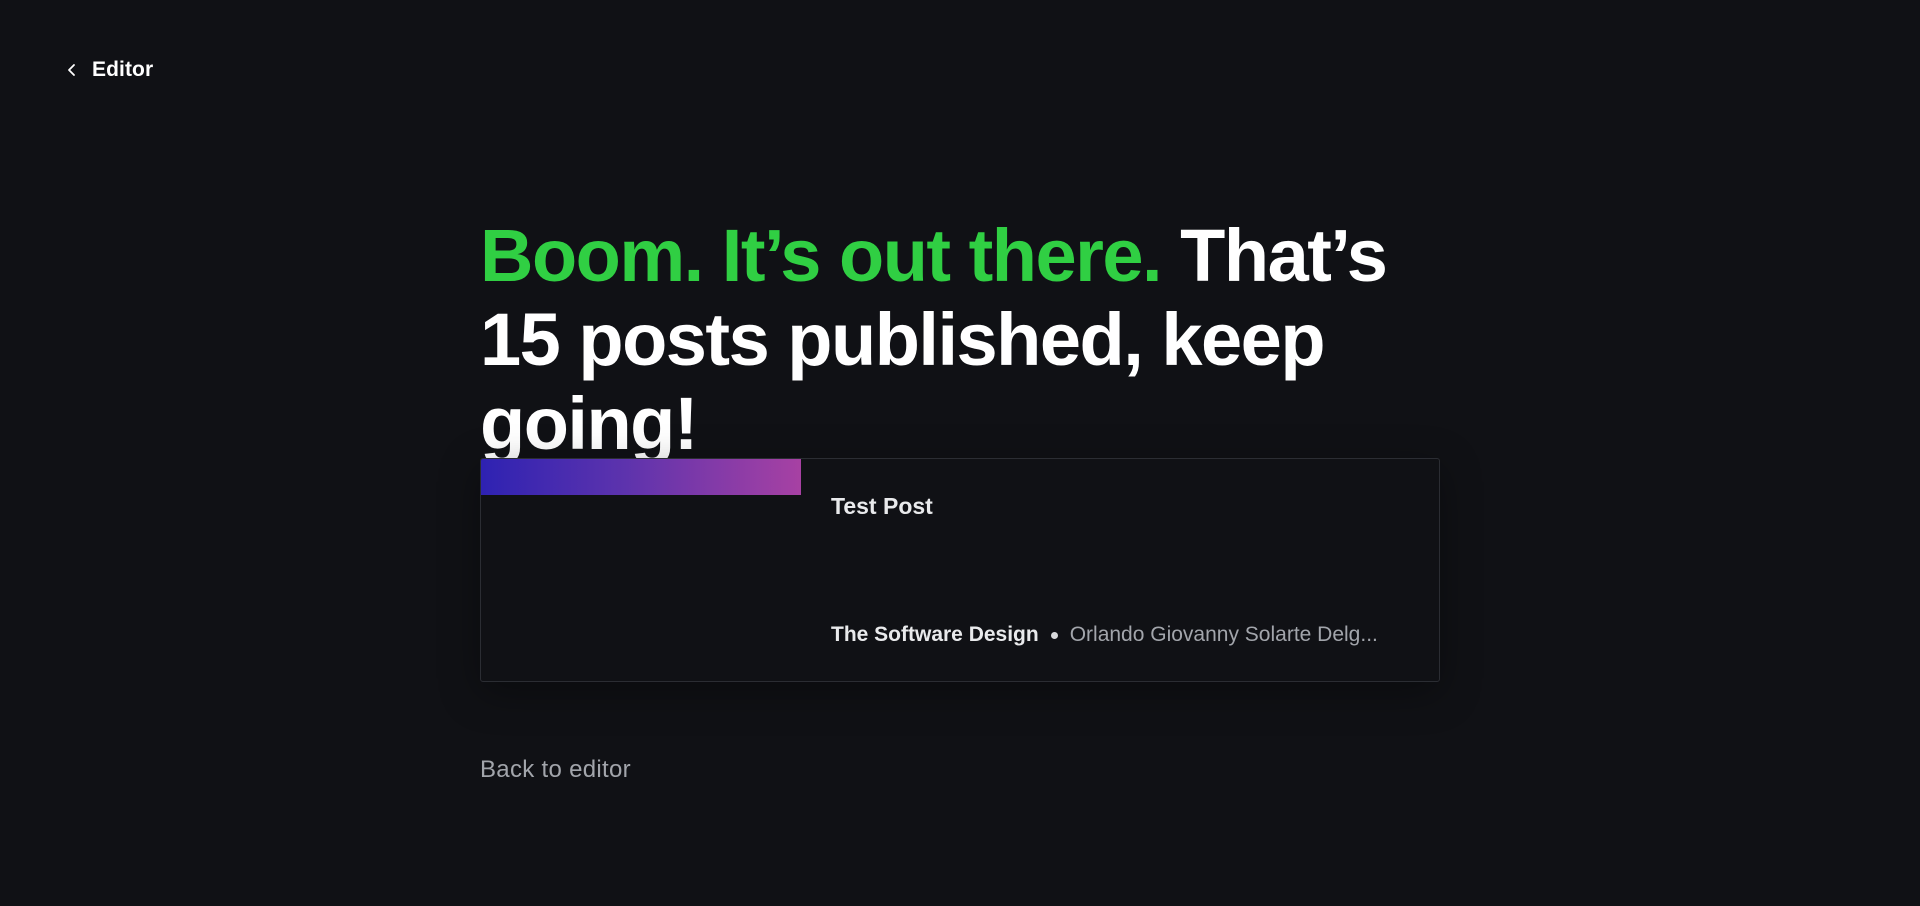 Image resolution: width=1920 pixels, height=906 pixels. What do you see at coordinates (821, 255) in the screenshot?
I see `headline-accent: Boom. It’s out there.` at bounding box center [821, 255].